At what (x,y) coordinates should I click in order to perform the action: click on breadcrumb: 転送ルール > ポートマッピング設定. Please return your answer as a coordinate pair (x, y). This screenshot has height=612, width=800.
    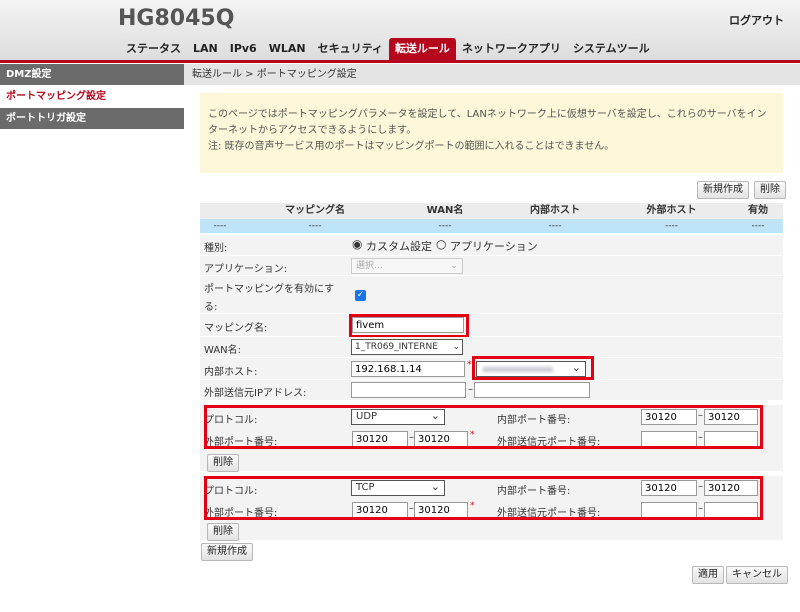
    Looking at the image, I should click on (492, 74).